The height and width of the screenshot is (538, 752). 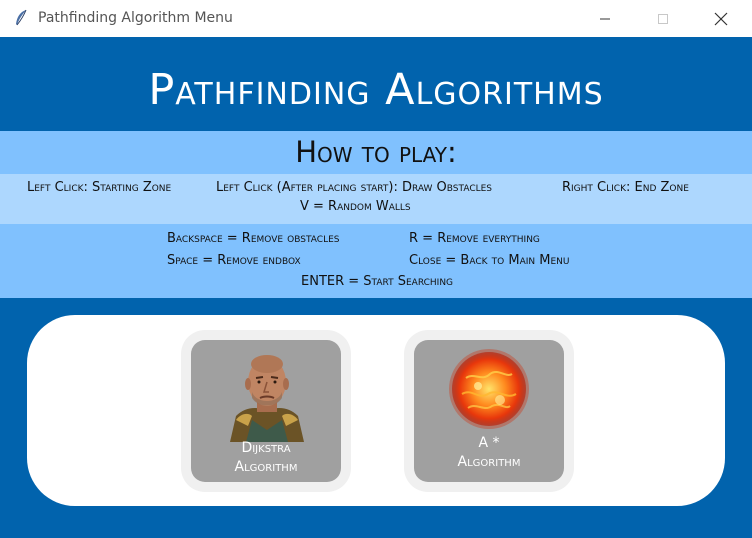 What do you see at coordinates (234, 260) in the screenshot?
I see `rule-space: Space = Remove endbox` at bounding box center [234, 260].